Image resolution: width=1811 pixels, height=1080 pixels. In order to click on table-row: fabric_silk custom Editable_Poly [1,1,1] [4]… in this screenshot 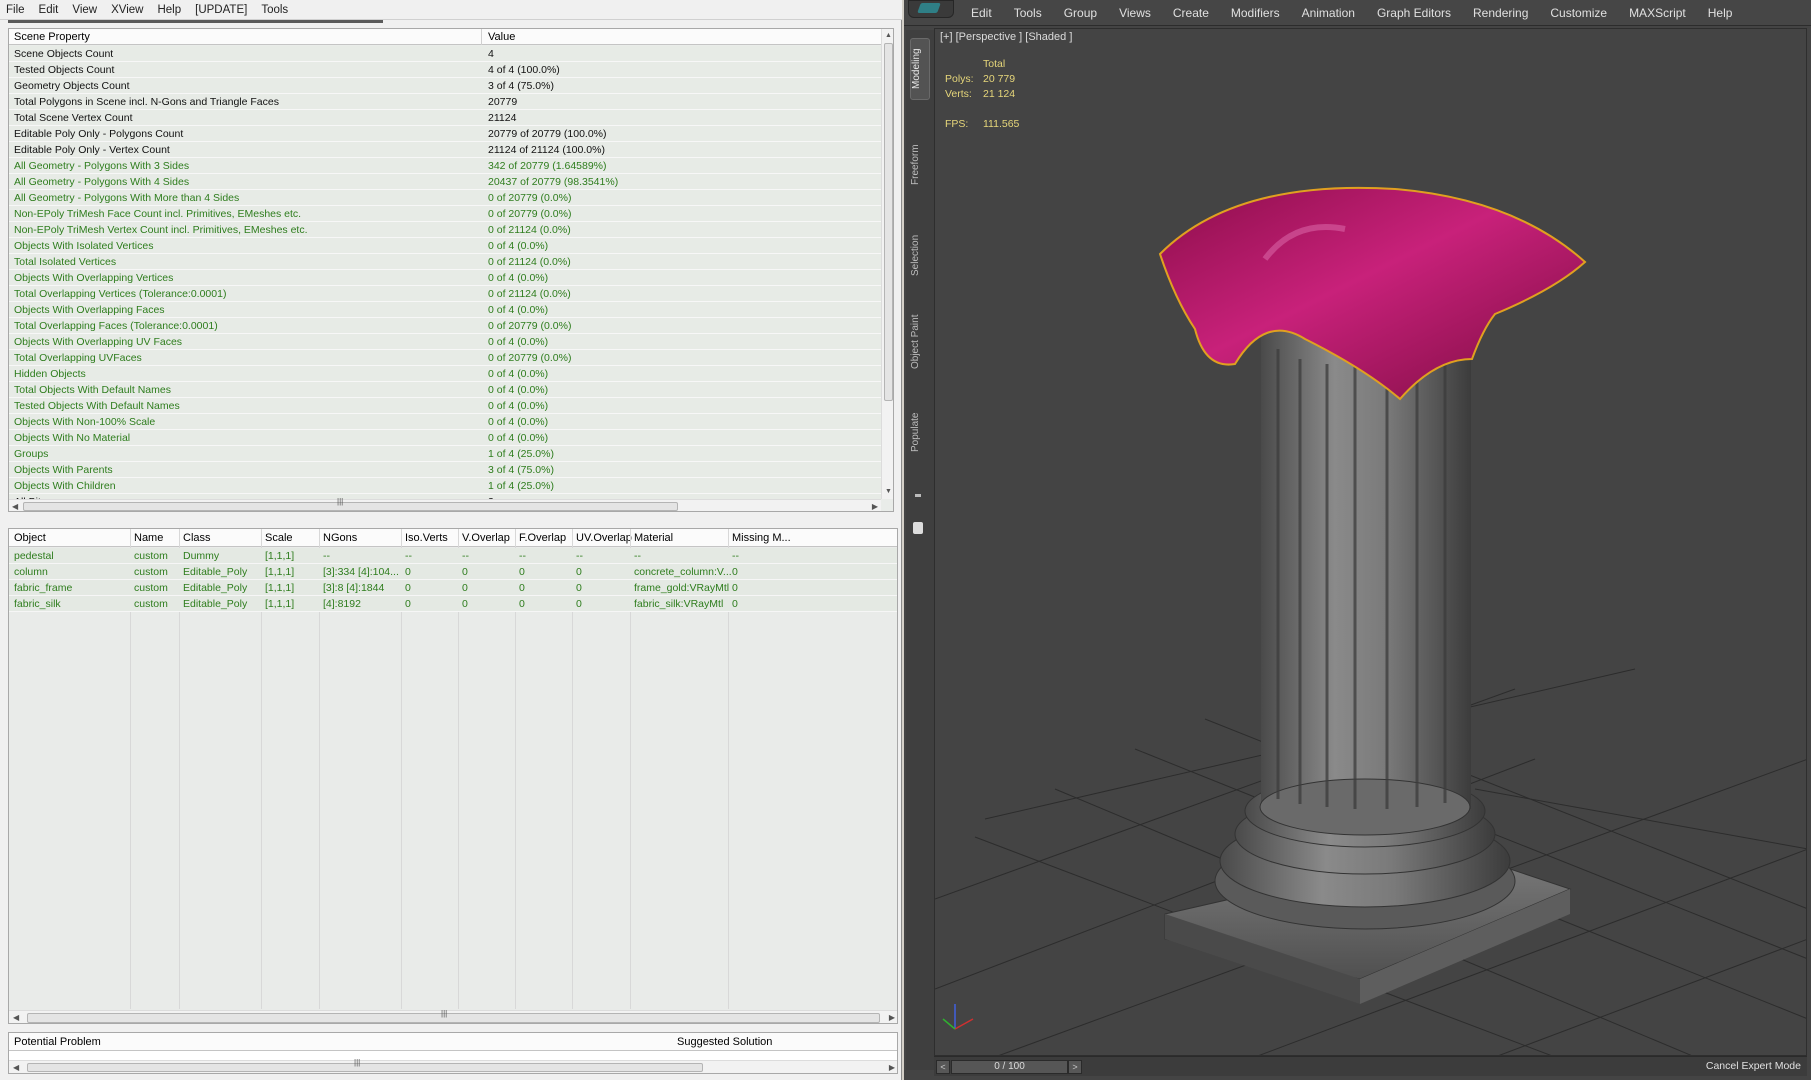, I will do `click(453, 604)`.